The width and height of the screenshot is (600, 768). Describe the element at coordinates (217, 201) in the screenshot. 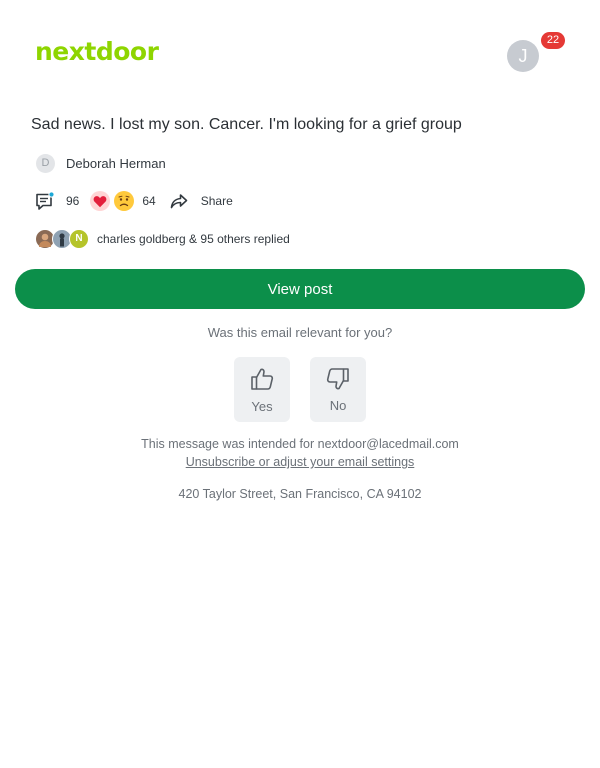

I see `share-label: Share` at that location.